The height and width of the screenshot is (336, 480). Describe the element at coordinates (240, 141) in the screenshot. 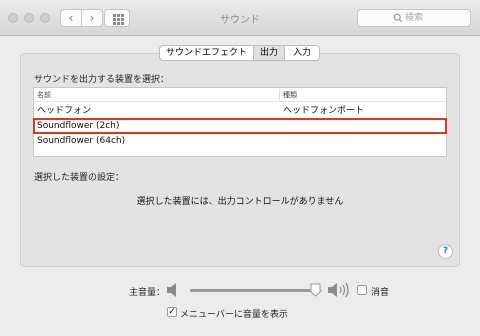

I see `device-row-soundflower-64ch: Soundflower (64ch)` at that location.